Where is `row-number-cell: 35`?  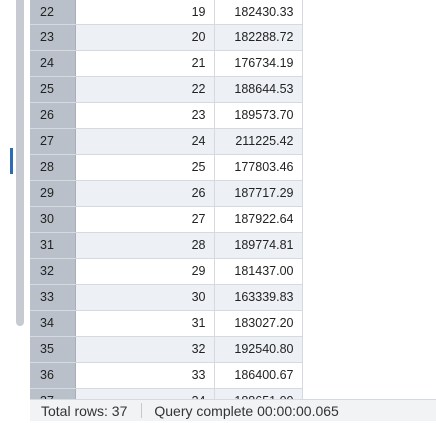 row-number-cell: 35 is located at coordinates (53, 349).